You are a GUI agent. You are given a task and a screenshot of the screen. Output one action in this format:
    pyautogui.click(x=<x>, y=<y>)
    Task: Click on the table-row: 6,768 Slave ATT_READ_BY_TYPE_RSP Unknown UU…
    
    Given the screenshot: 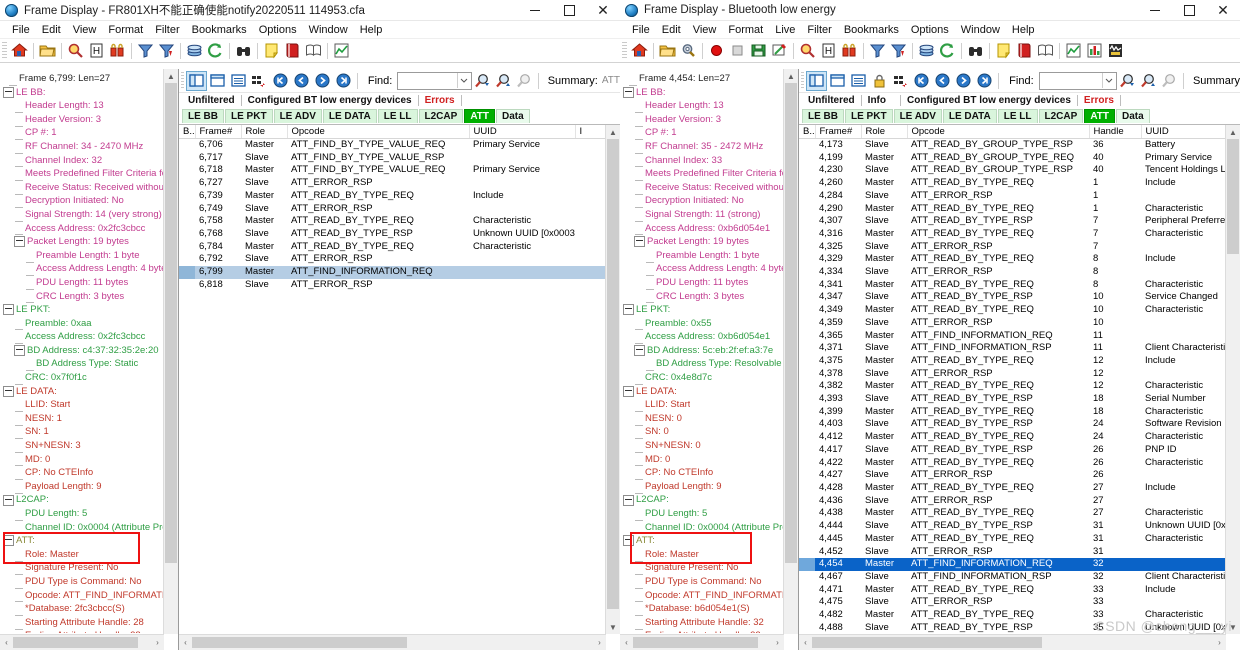 What is the action you would take?
    pyautogui.click(x=399, y=234)
    